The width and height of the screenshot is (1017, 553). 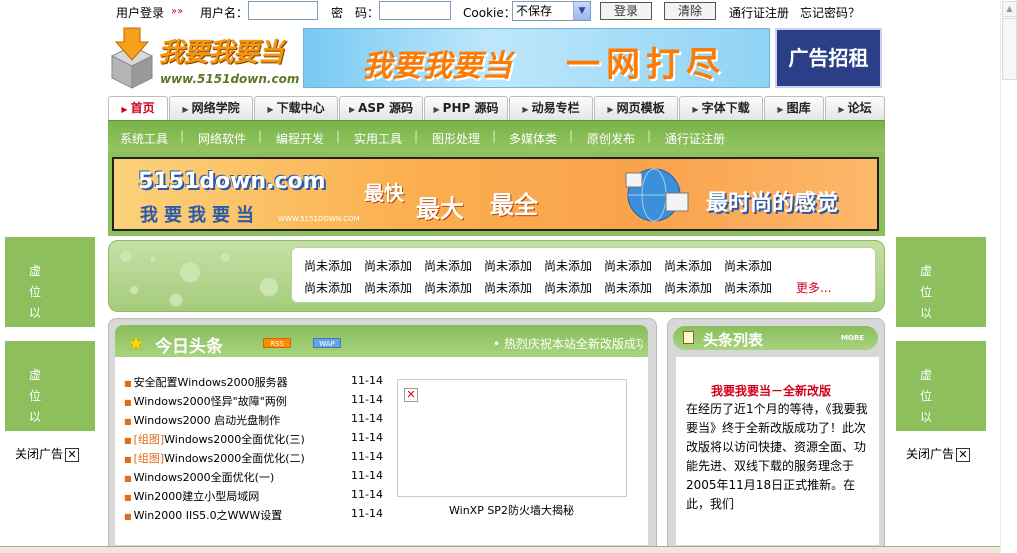 What do you see at coordinates (511, 510) in the screenshot?
I see `featured-image-caption: WinXP SP2防火墙大揭秘` at bounding box center [511, 510].